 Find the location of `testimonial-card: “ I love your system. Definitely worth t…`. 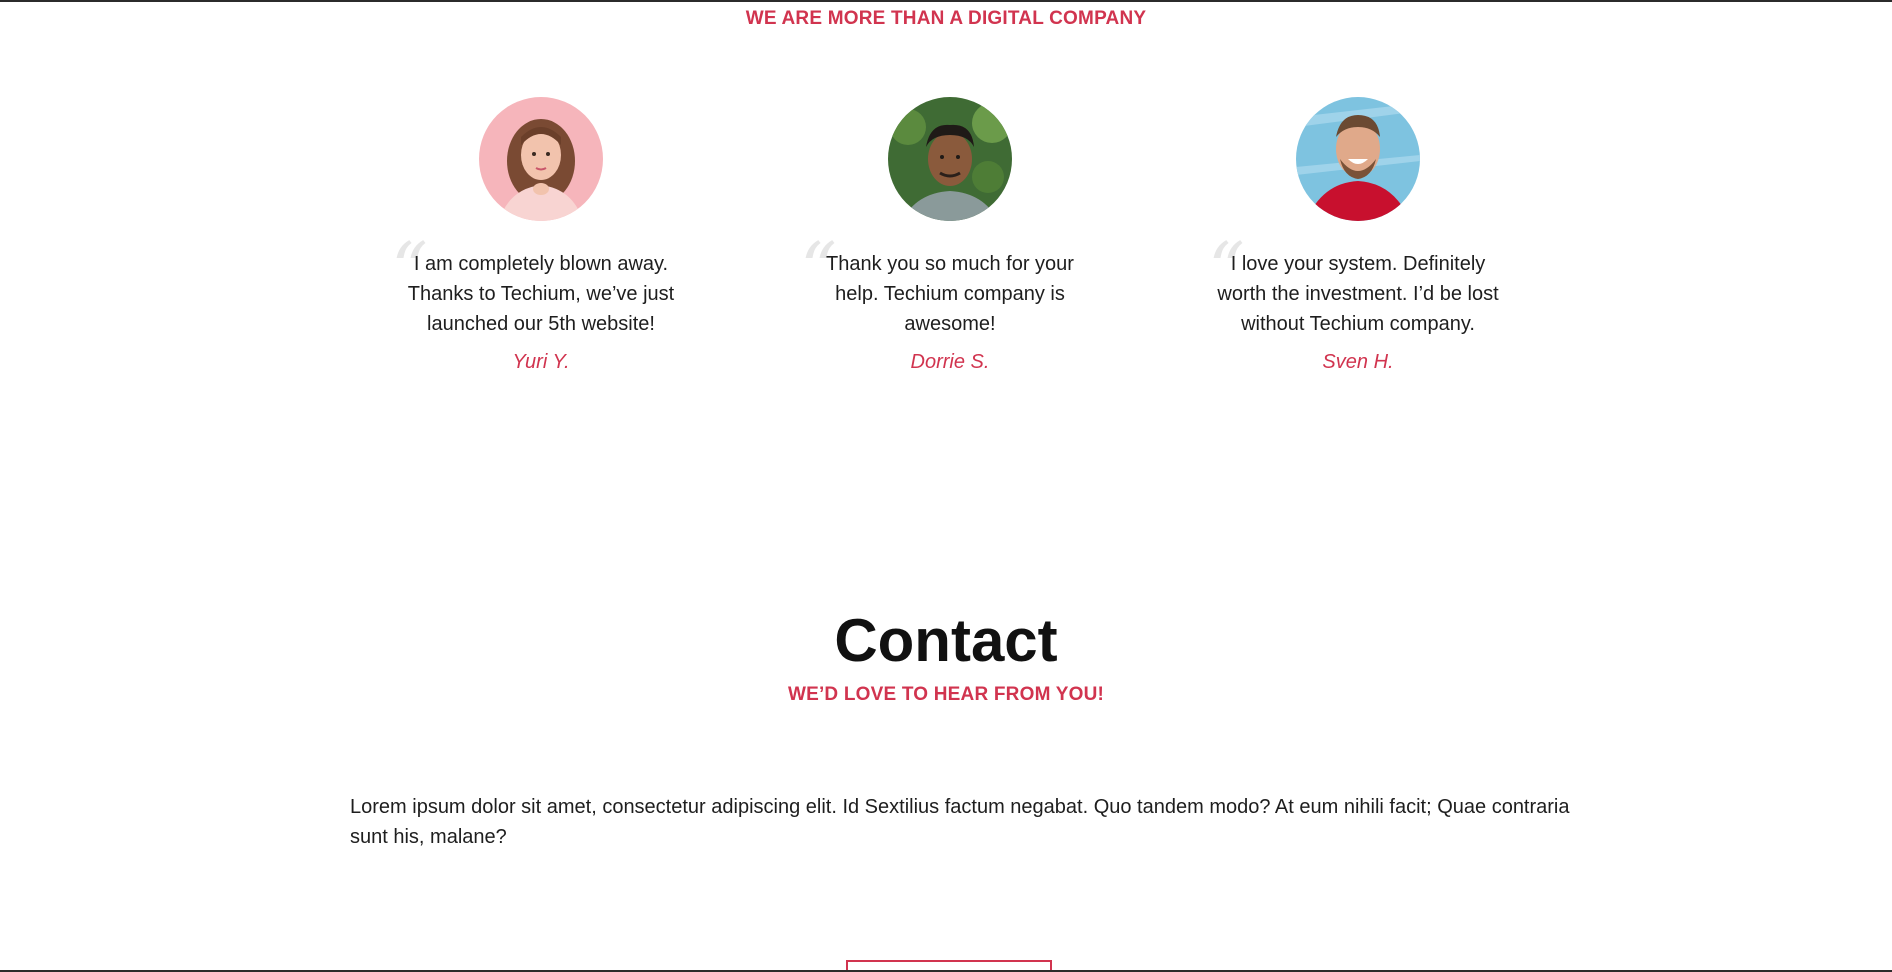

testimonial-card: “ I love your system. Definitely worth t… is located at coordinates (1358, 235).